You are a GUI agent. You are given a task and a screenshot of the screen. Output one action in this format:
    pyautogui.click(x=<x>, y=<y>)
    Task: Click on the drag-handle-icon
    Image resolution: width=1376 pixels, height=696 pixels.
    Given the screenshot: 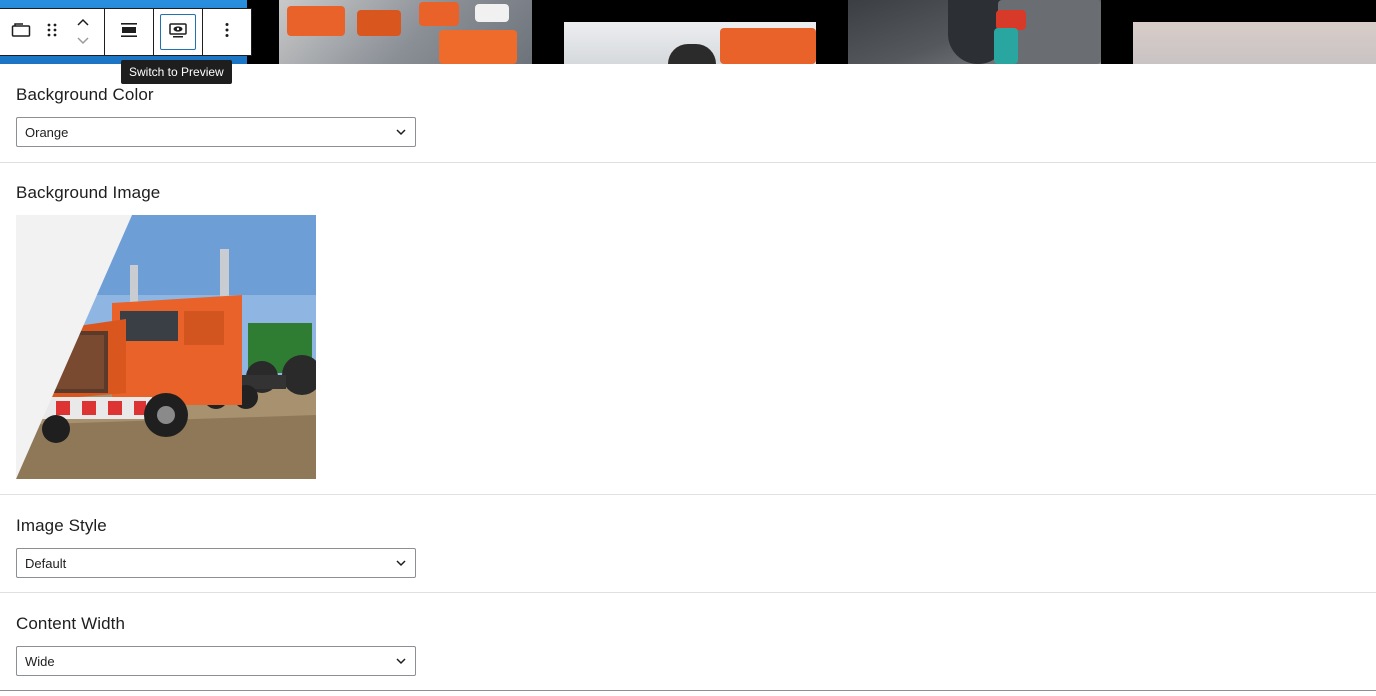 What is the action you would take?
    pyautogui.click(x=52, y=32)
    